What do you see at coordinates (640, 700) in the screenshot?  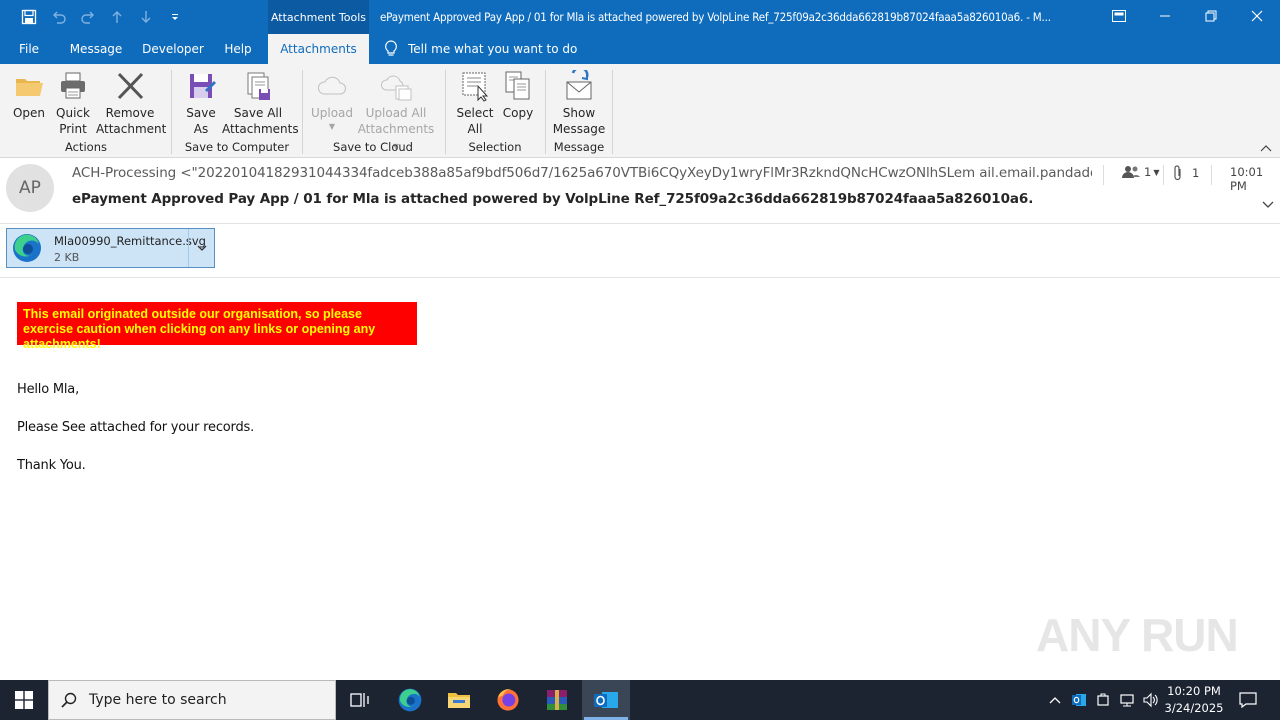 I see `taskbar: Type here to search 10:20 PM 3/24/2025` at bounding box center [640, 700].